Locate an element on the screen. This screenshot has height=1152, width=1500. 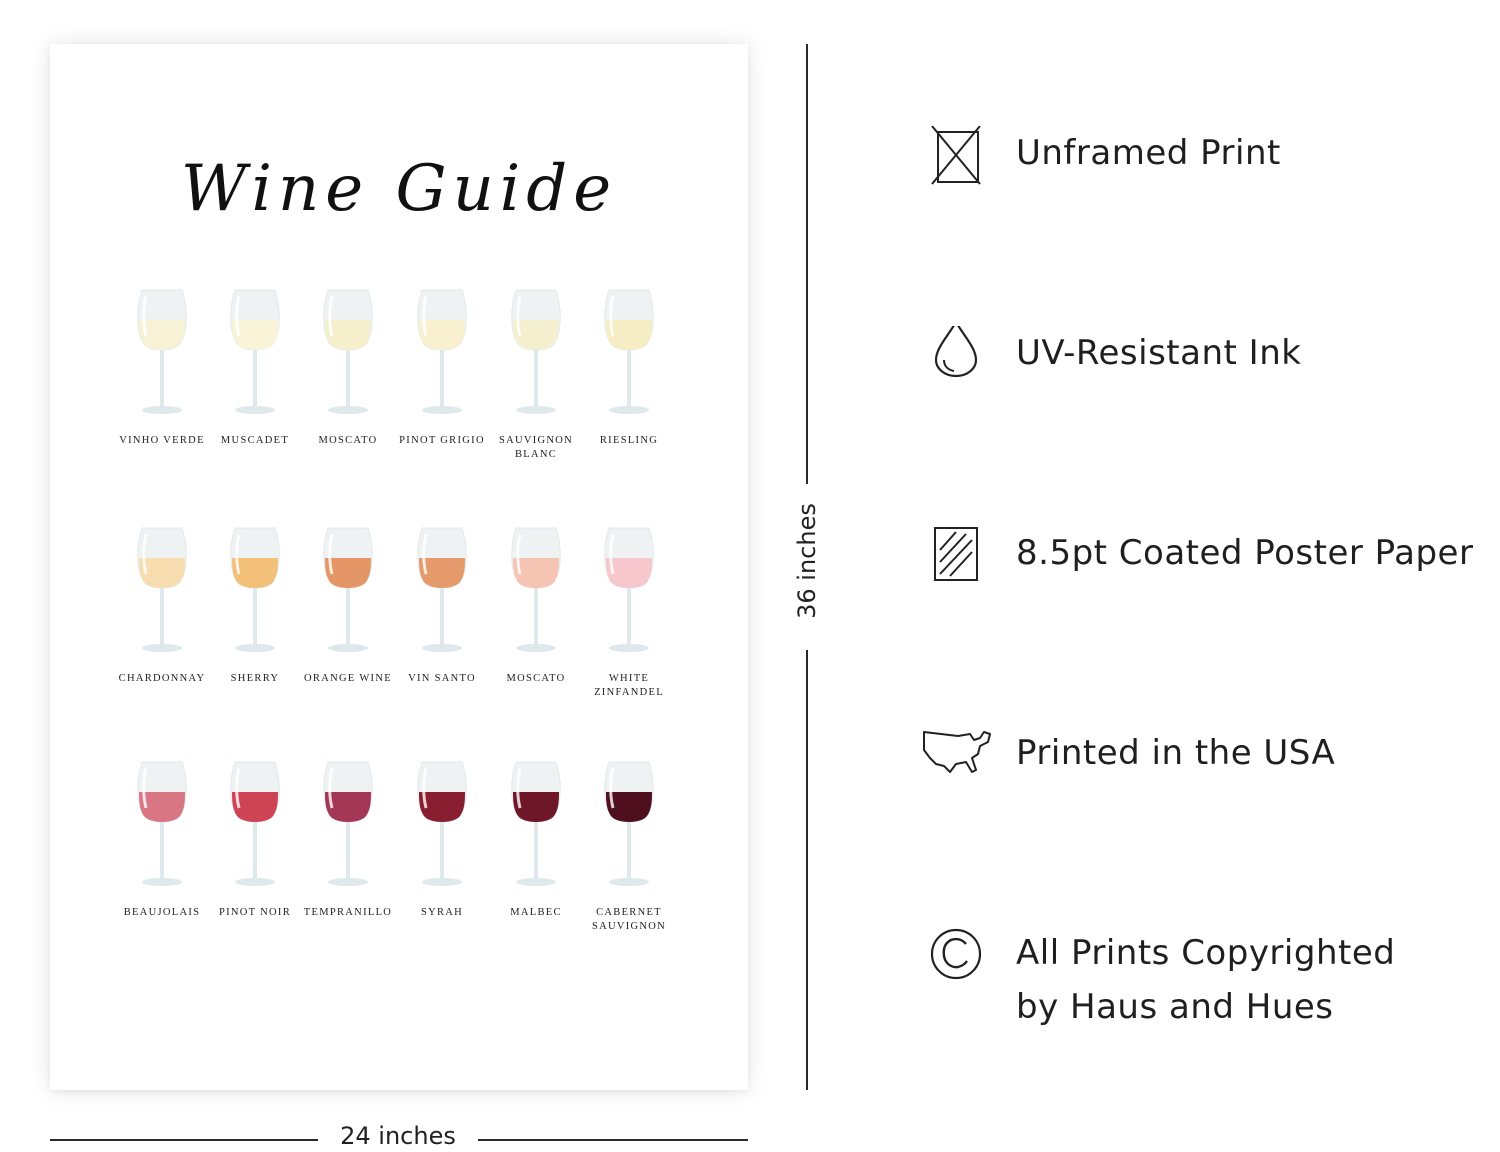
feature-text-line-1: All Prints Copyrighted is located at coordinates (1206, 953).